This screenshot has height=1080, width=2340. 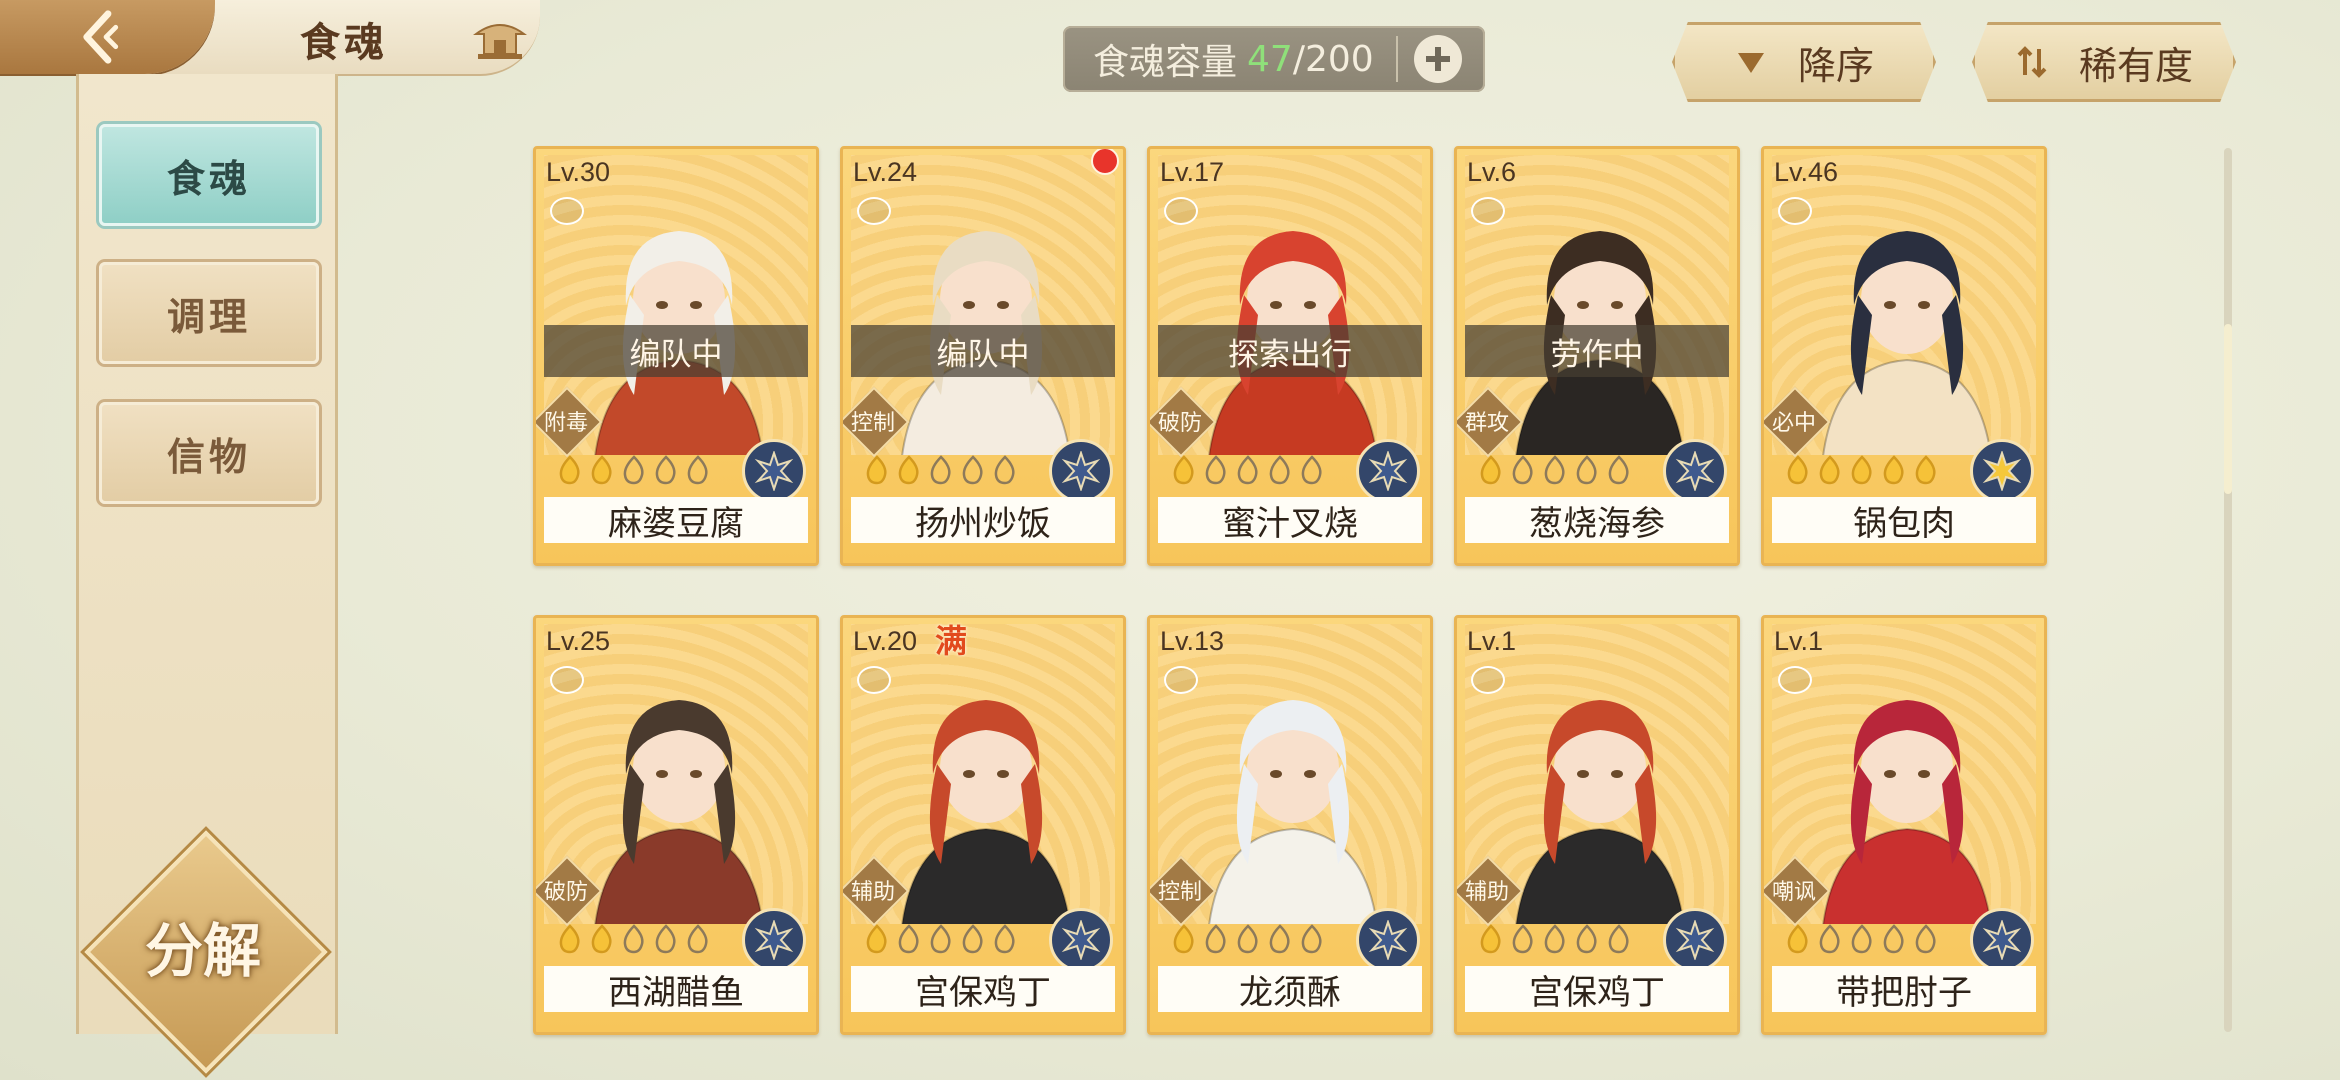 What do you see at coordinates (208, 316) in the screenshot?
I see `tab-cultivation-label: 调理` at bounding box center [208, 316].